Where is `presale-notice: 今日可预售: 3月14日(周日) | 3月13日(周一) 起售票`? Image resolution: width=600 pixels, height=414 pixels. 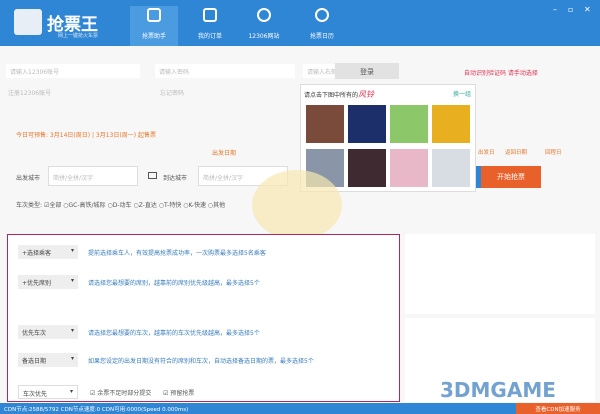
presale-notice: 今日可预售: 3月14日(周日) | 3月13日(周一) 起售票 is located at coordinates (86, 135).